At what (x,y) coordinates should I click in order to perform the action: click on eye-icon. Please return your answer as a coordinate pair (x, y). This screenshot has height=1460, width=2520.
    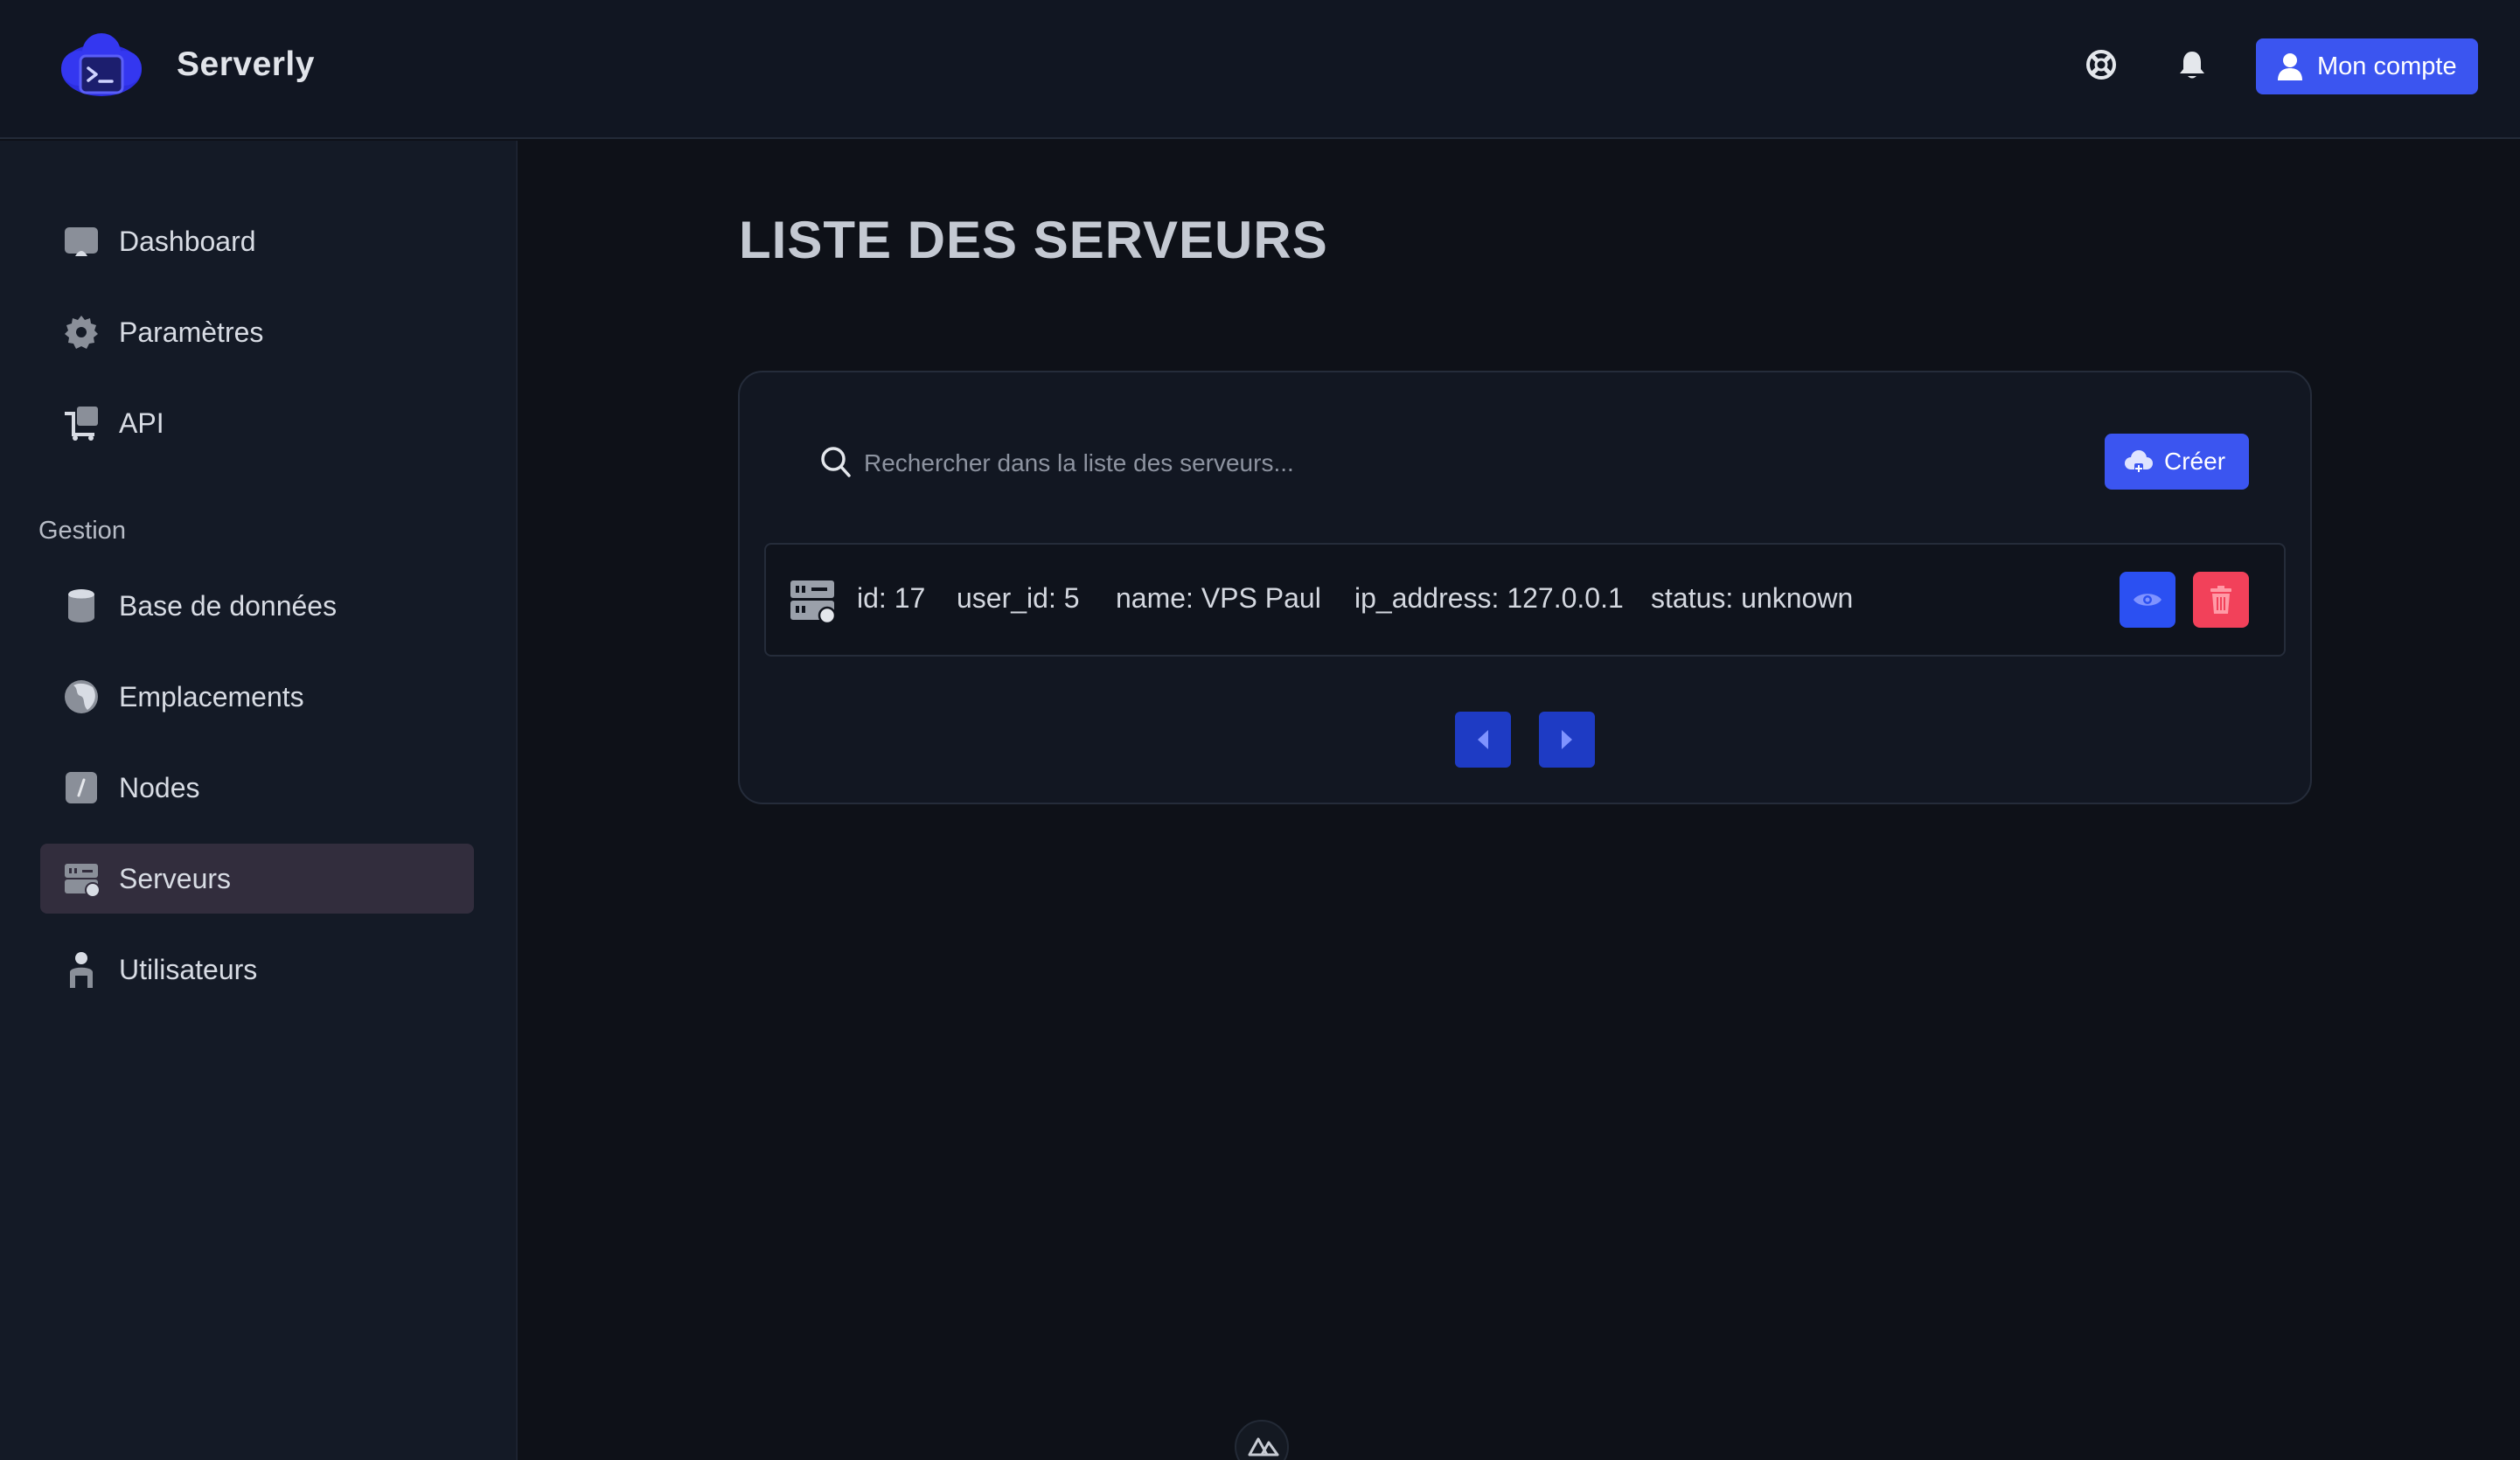
    Looking at the image, I should click on (2147, 600).